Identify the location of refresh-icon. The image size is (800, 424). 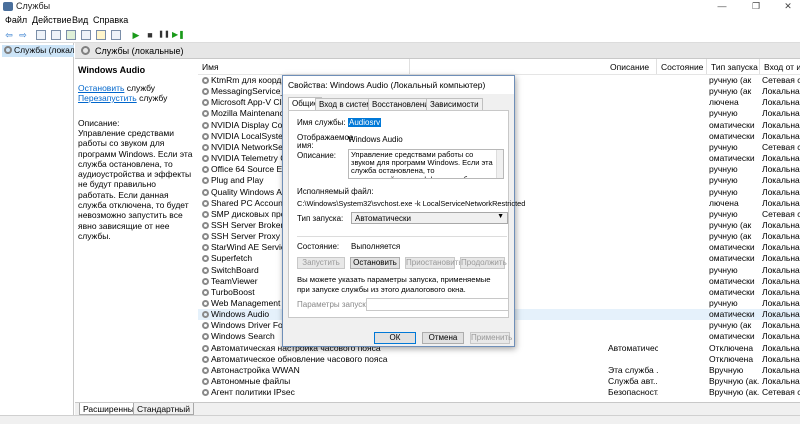
(71, 35).